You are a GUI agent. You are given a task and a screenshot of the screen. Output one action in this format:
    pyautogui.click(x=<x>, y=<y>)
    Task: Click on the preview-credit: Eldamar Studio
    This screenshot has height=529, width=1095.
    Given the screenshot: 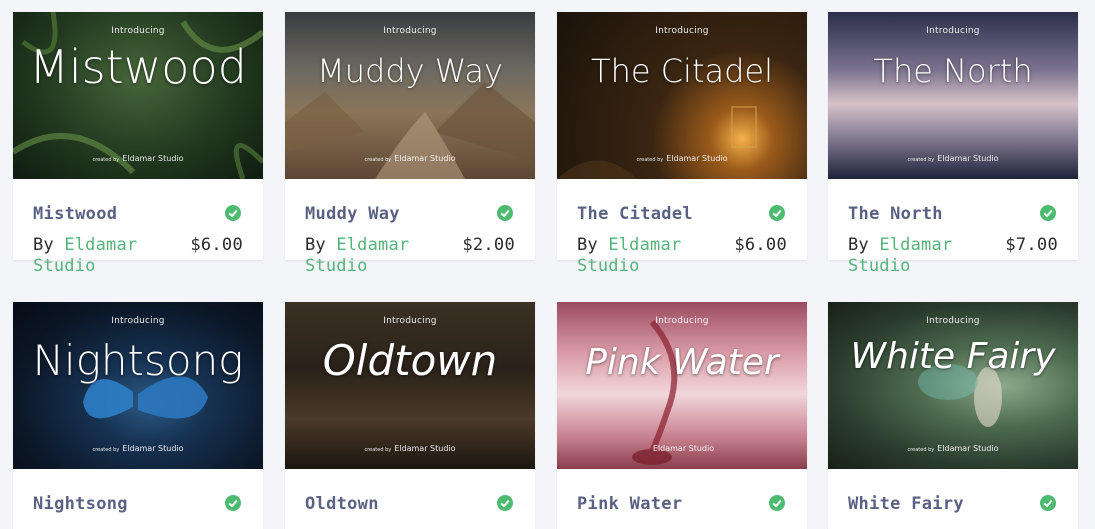 What is the action you would take?
    pyautogui.click(x=682, y=448)
    